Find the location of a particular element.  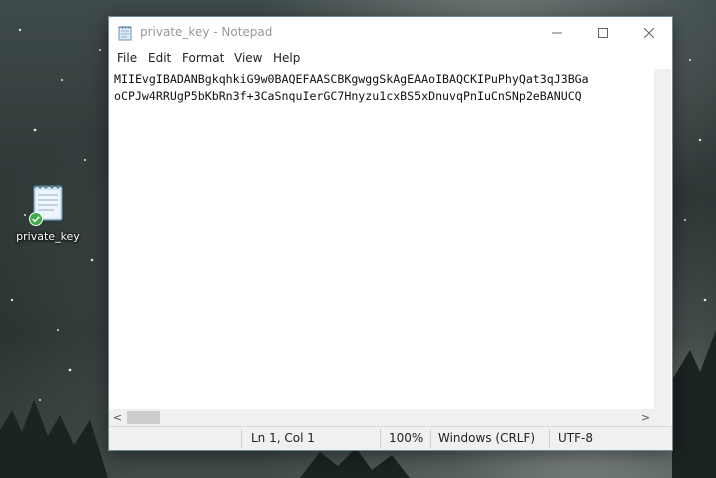

scroll-thumb is located at coordinates (143, 417).